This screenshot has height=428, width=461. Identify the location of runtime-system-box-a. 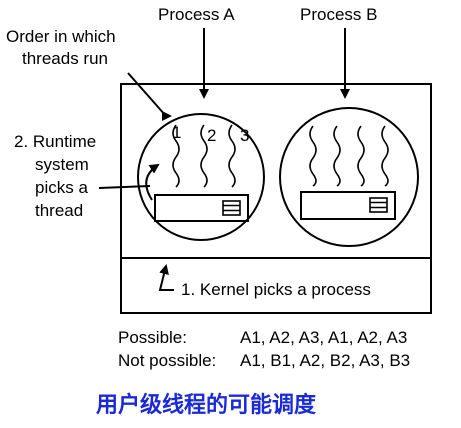
(201, 208).